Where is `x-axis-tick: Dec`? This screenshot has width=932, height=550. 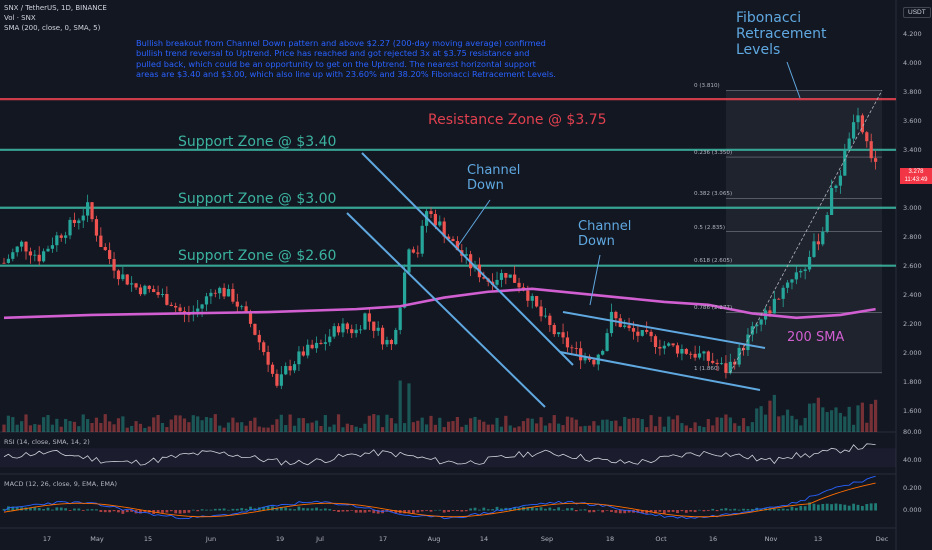
x-axis-tick: Dec is located at coordinates (882, 539).